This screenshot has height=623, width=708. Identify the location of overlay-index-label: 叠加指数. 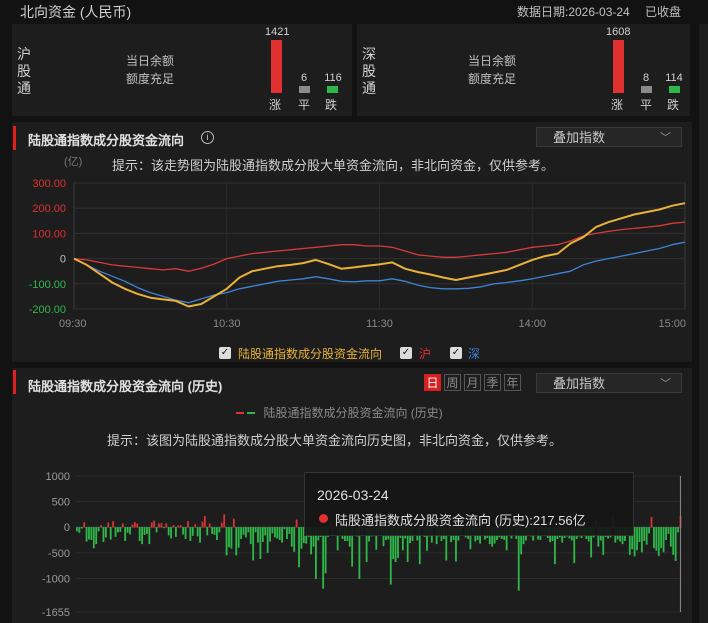
(579, 383).